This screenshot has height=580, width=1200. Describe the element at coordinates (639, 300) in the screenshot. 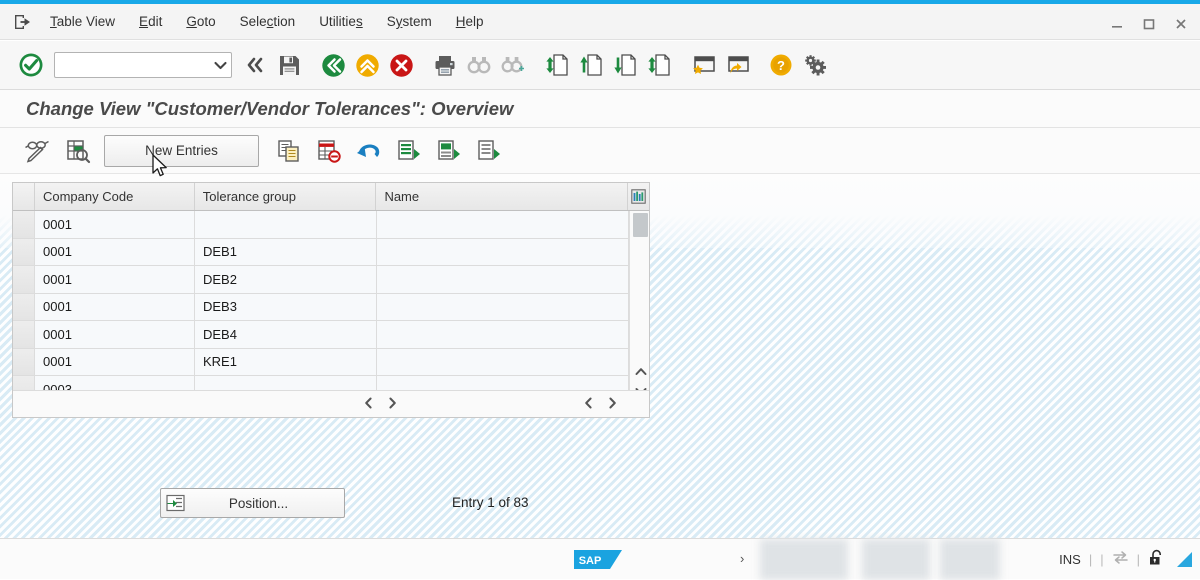

I see `table-vertical-scrollbar` at that location.